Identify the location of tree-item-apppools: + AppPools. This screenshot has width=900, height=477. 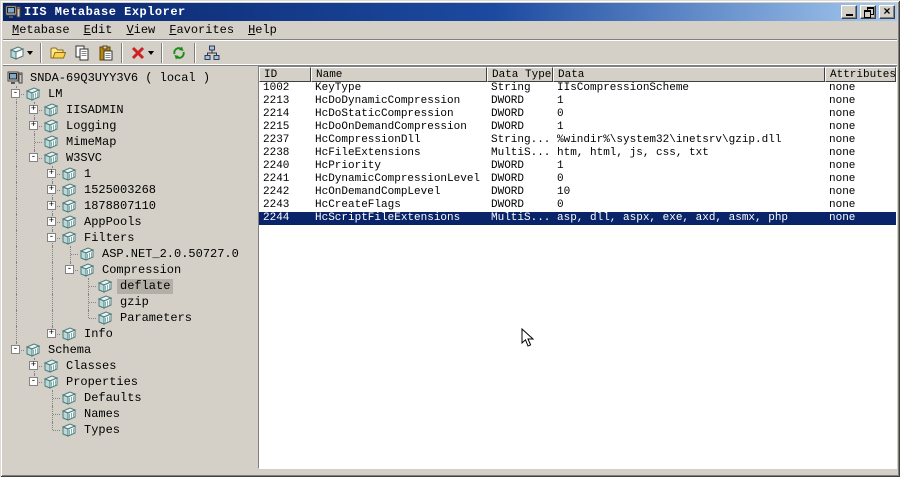
(131, 222).